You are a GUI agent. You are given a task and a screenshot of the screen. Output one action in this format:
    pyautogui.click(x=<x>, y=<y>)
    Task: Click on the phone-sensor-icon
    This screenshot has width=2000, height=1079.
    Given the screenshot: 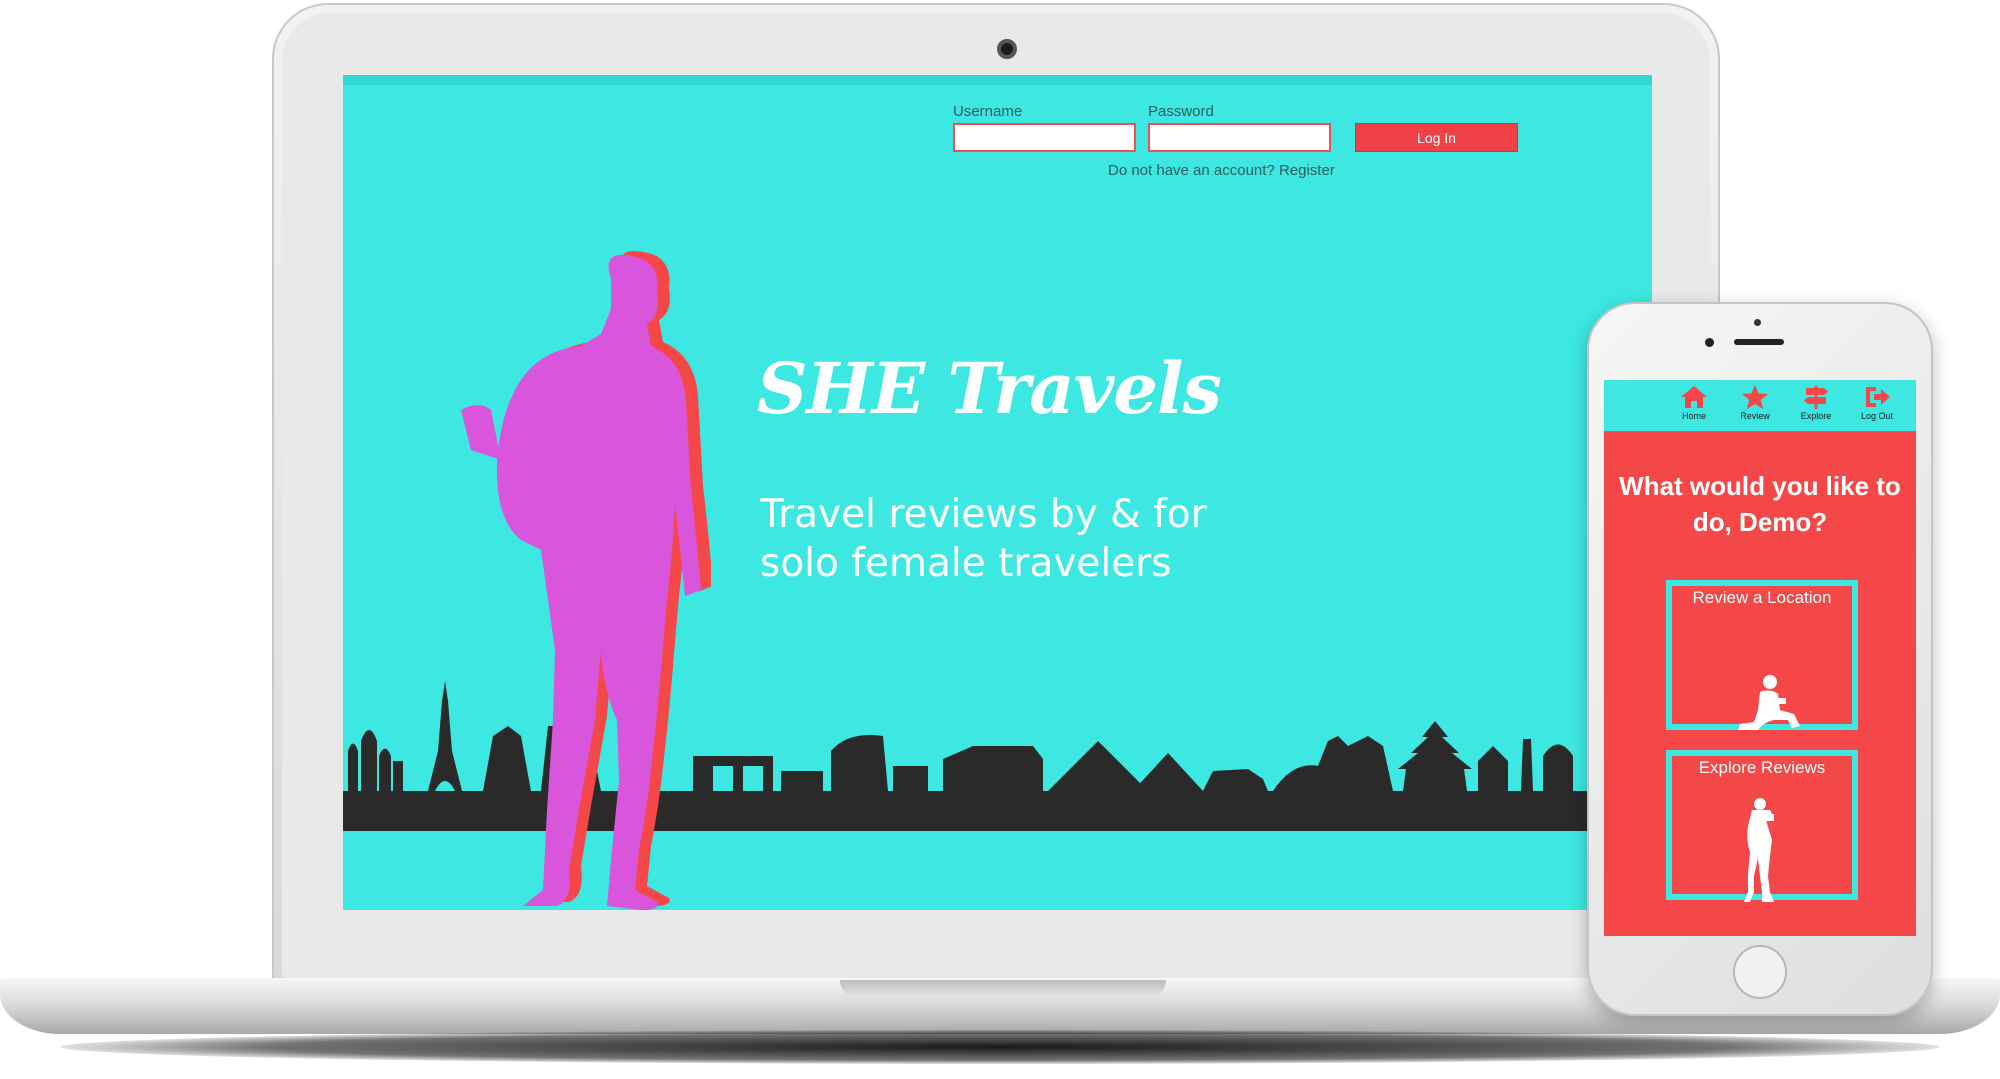 What is the action you would take?
    pyautogui.click(x=1757, y=322)
    